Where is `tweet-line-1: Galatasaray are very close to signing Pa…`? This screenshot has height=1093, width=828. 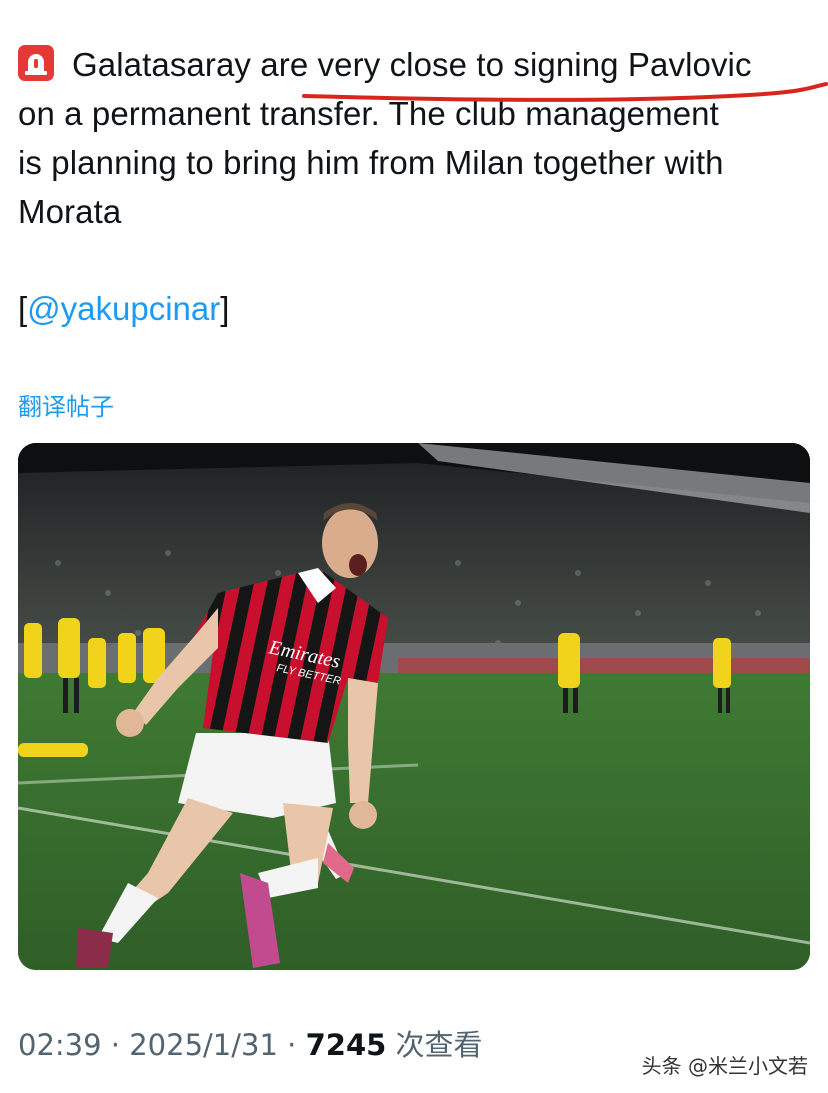 tweet-line-1: Galatasaray are very close to signing Pa… is located at coordinates (418, 64).